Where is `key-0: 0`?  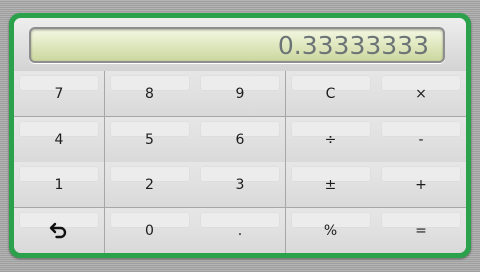
key-0: 0 is located at coordinates (149, 230).